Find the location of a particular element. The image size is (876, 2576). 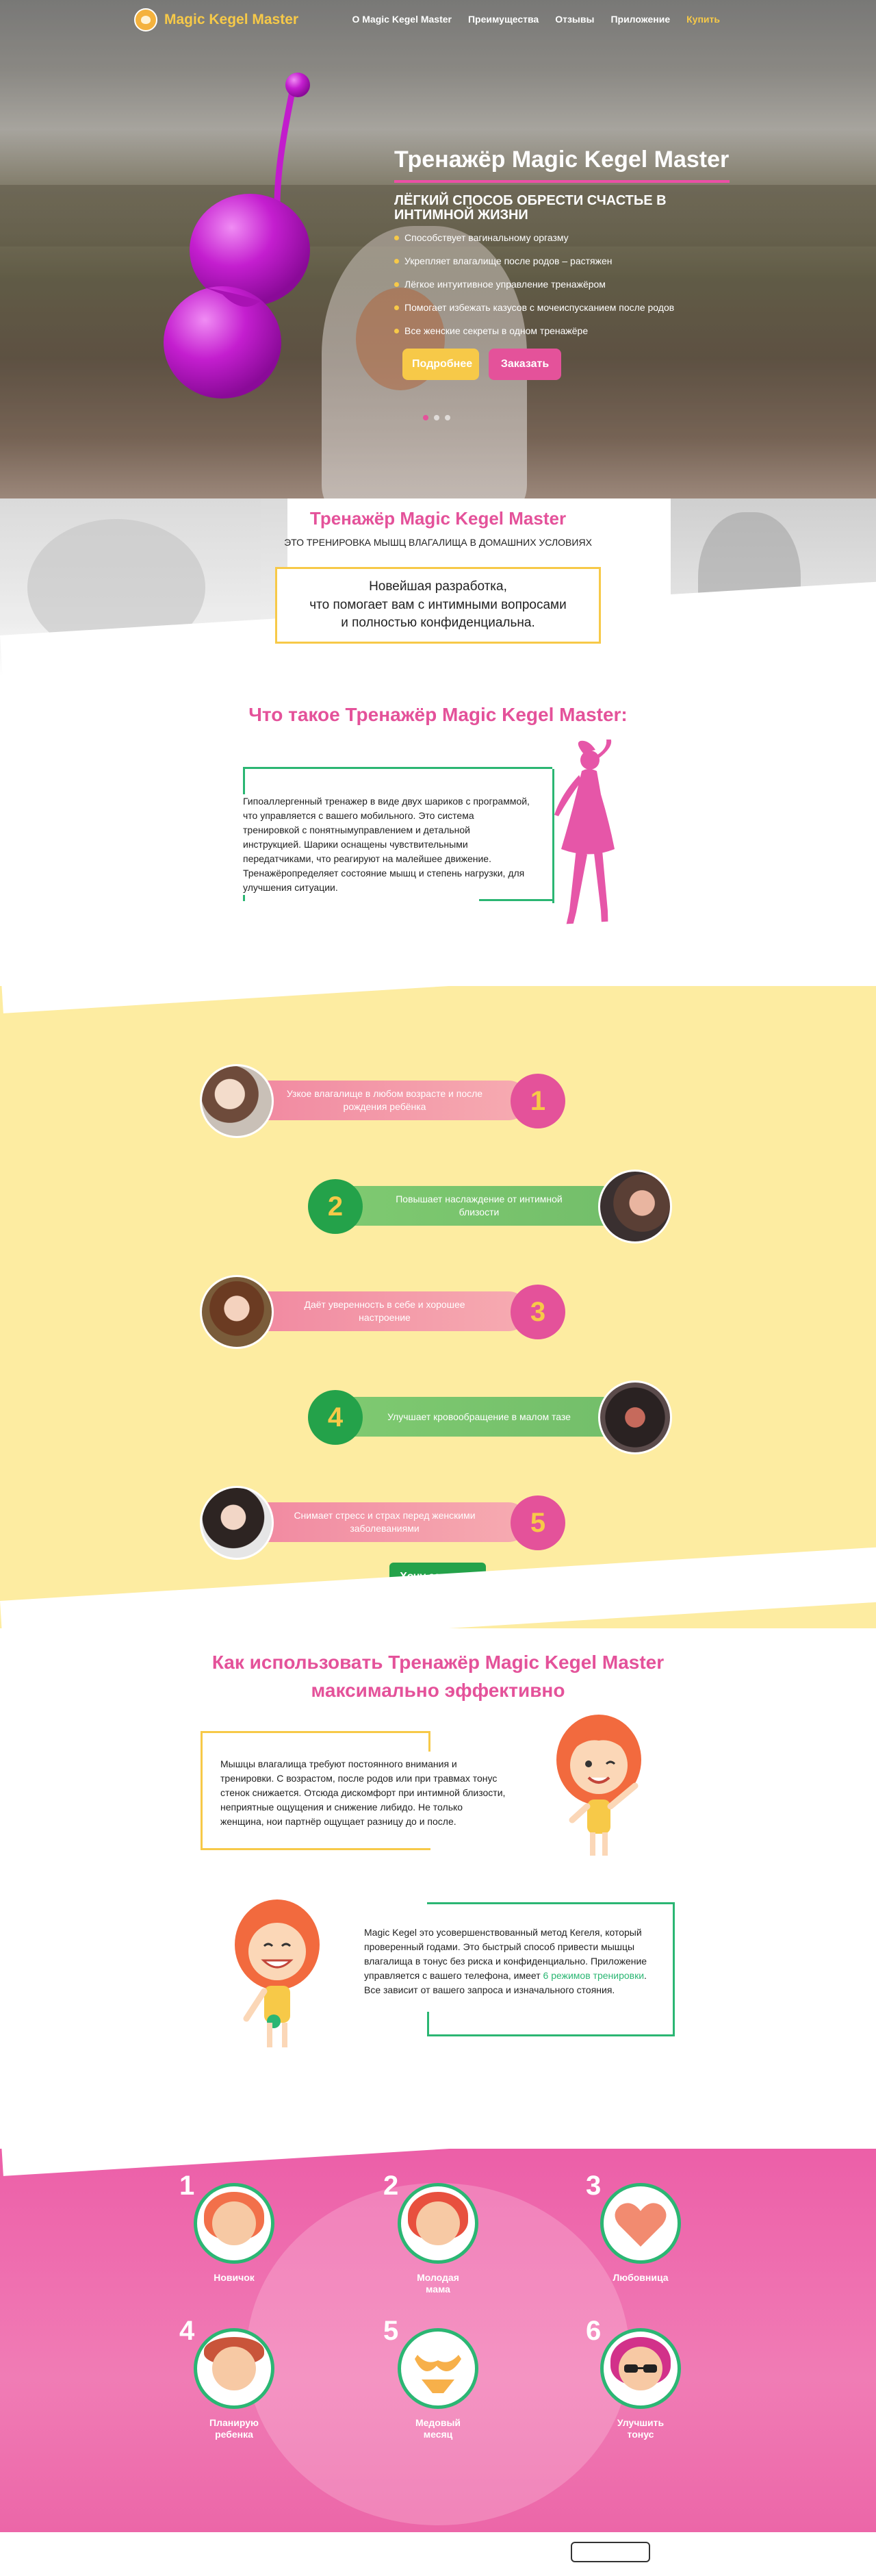

benefit-number: 1 is located at coordinates (538, 1101).